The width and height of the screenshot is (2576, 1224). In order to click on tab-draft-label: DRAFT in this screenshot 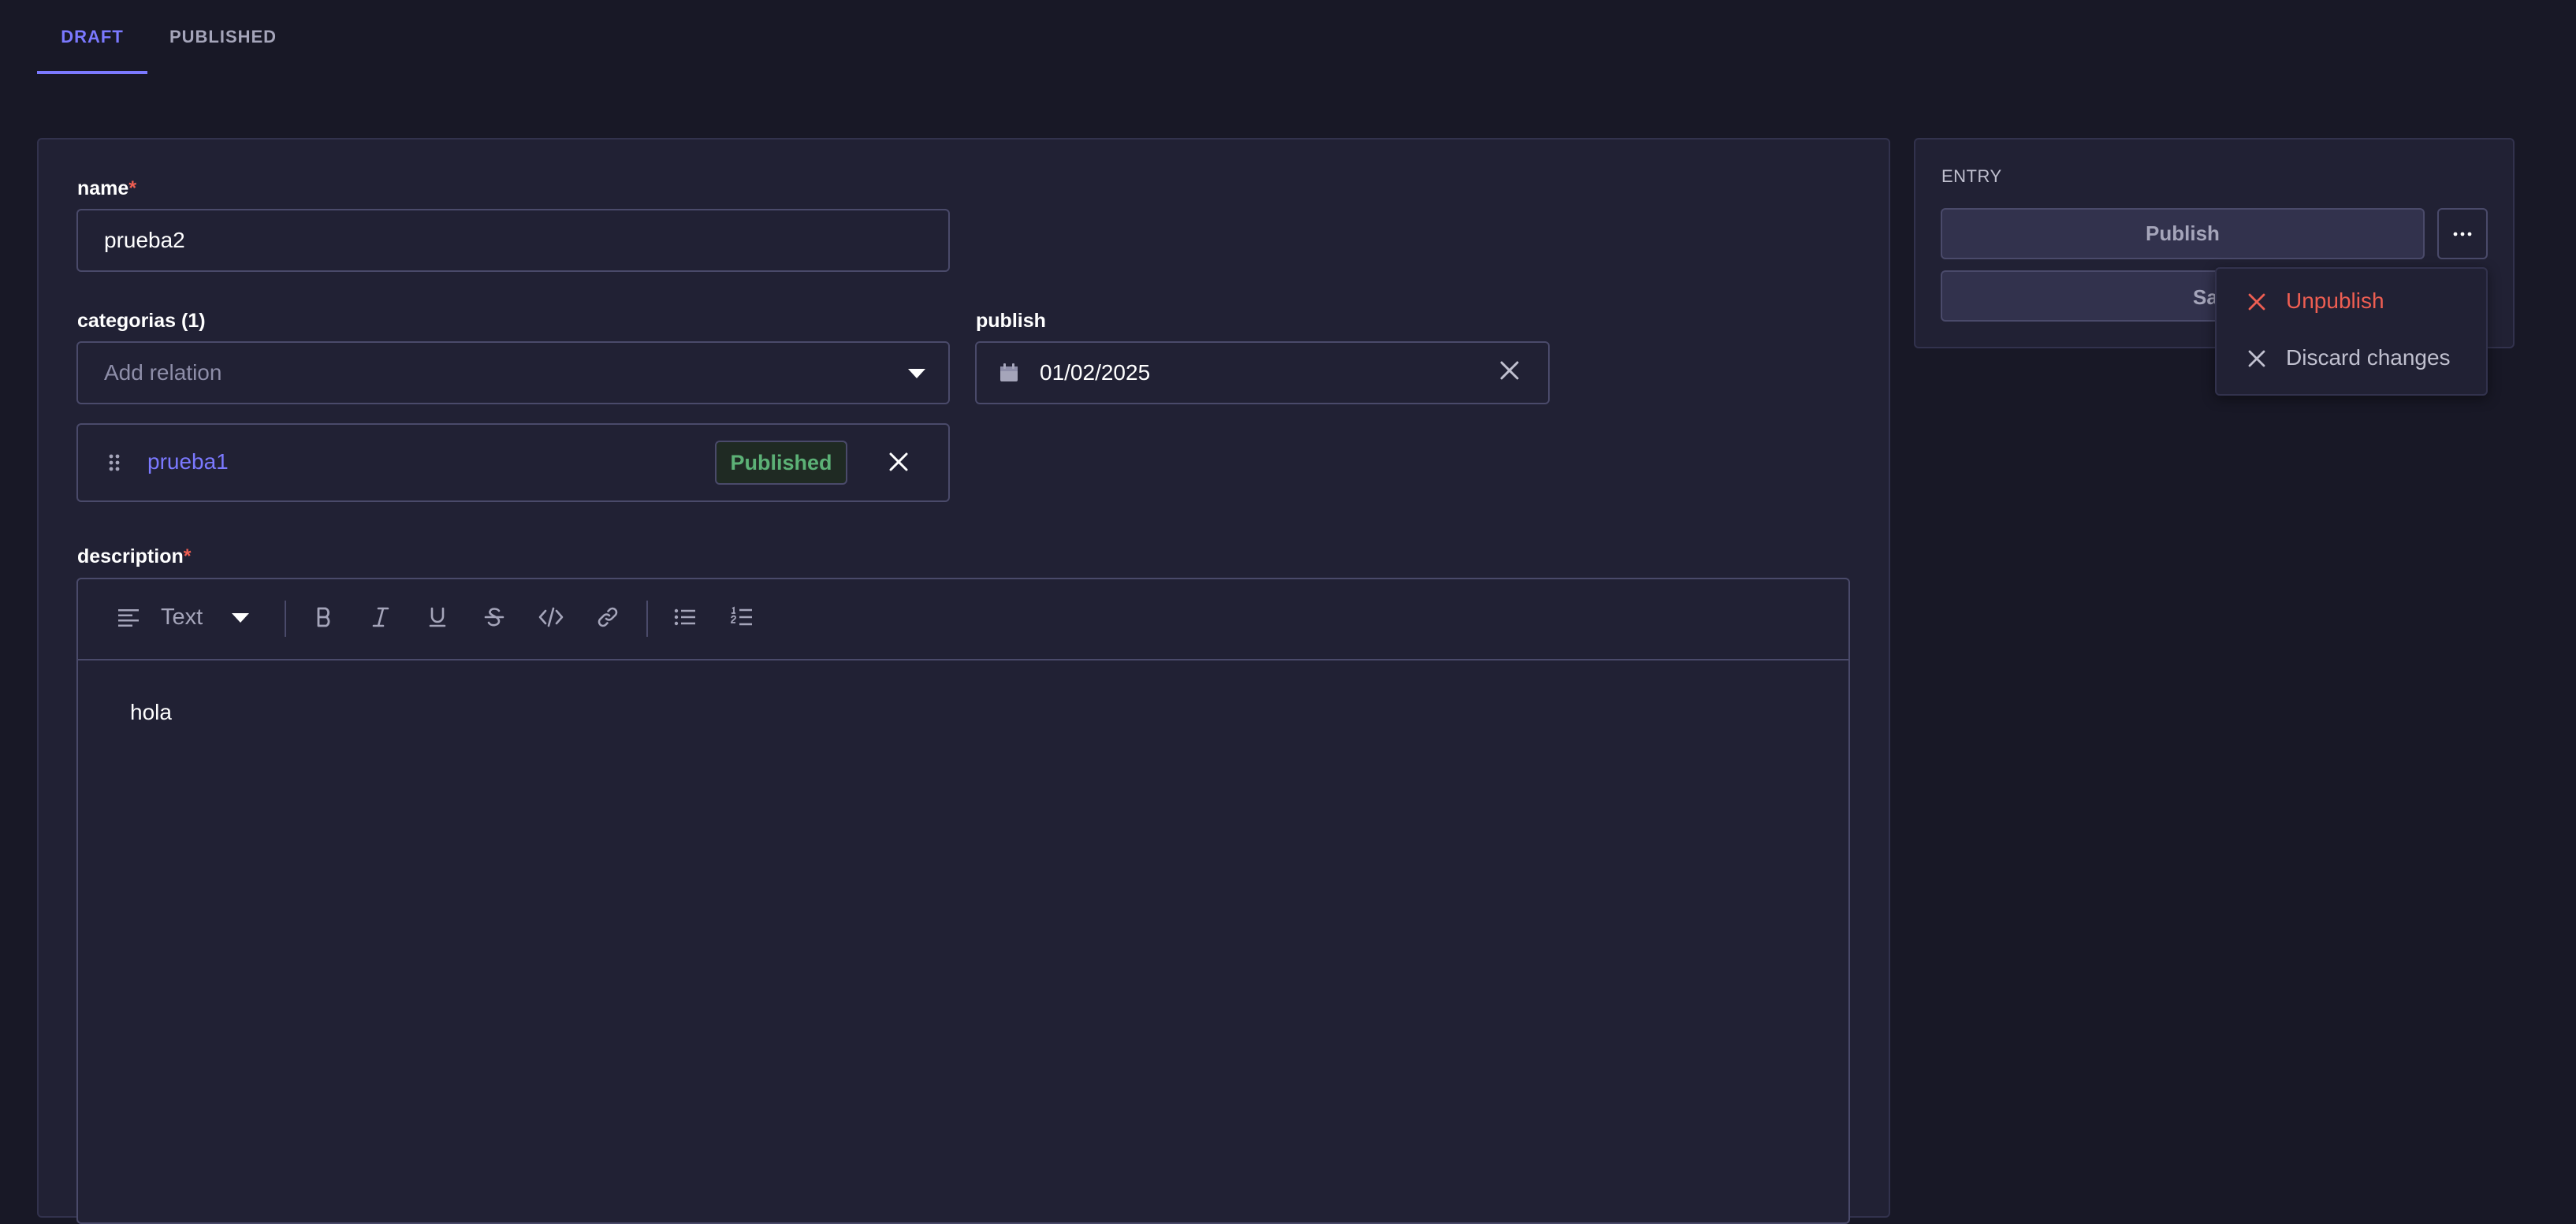, I will do `click(92, 37)`.